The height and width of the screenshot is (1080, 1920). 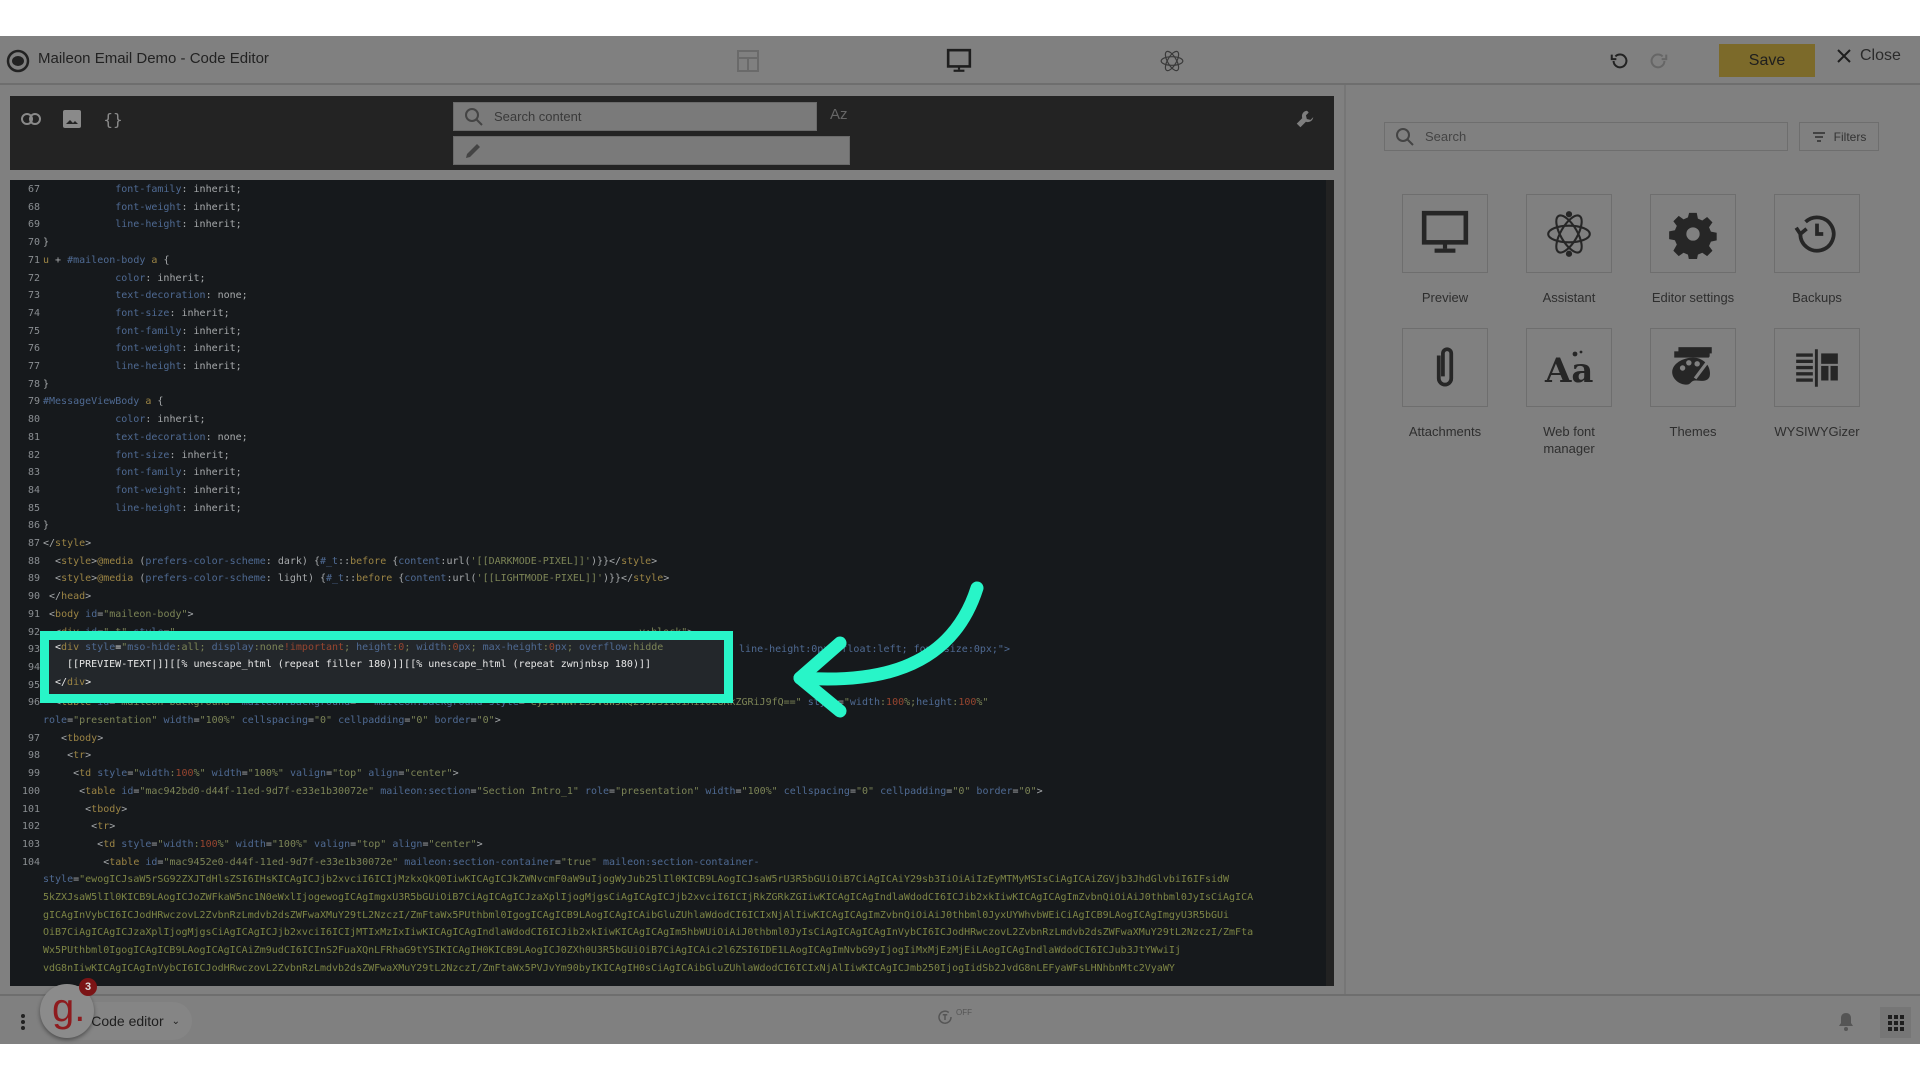 What do you see at coordinates (1868, 56) in the screenshot?
I see `close-button: Close` at bounding box center [1868, 56].